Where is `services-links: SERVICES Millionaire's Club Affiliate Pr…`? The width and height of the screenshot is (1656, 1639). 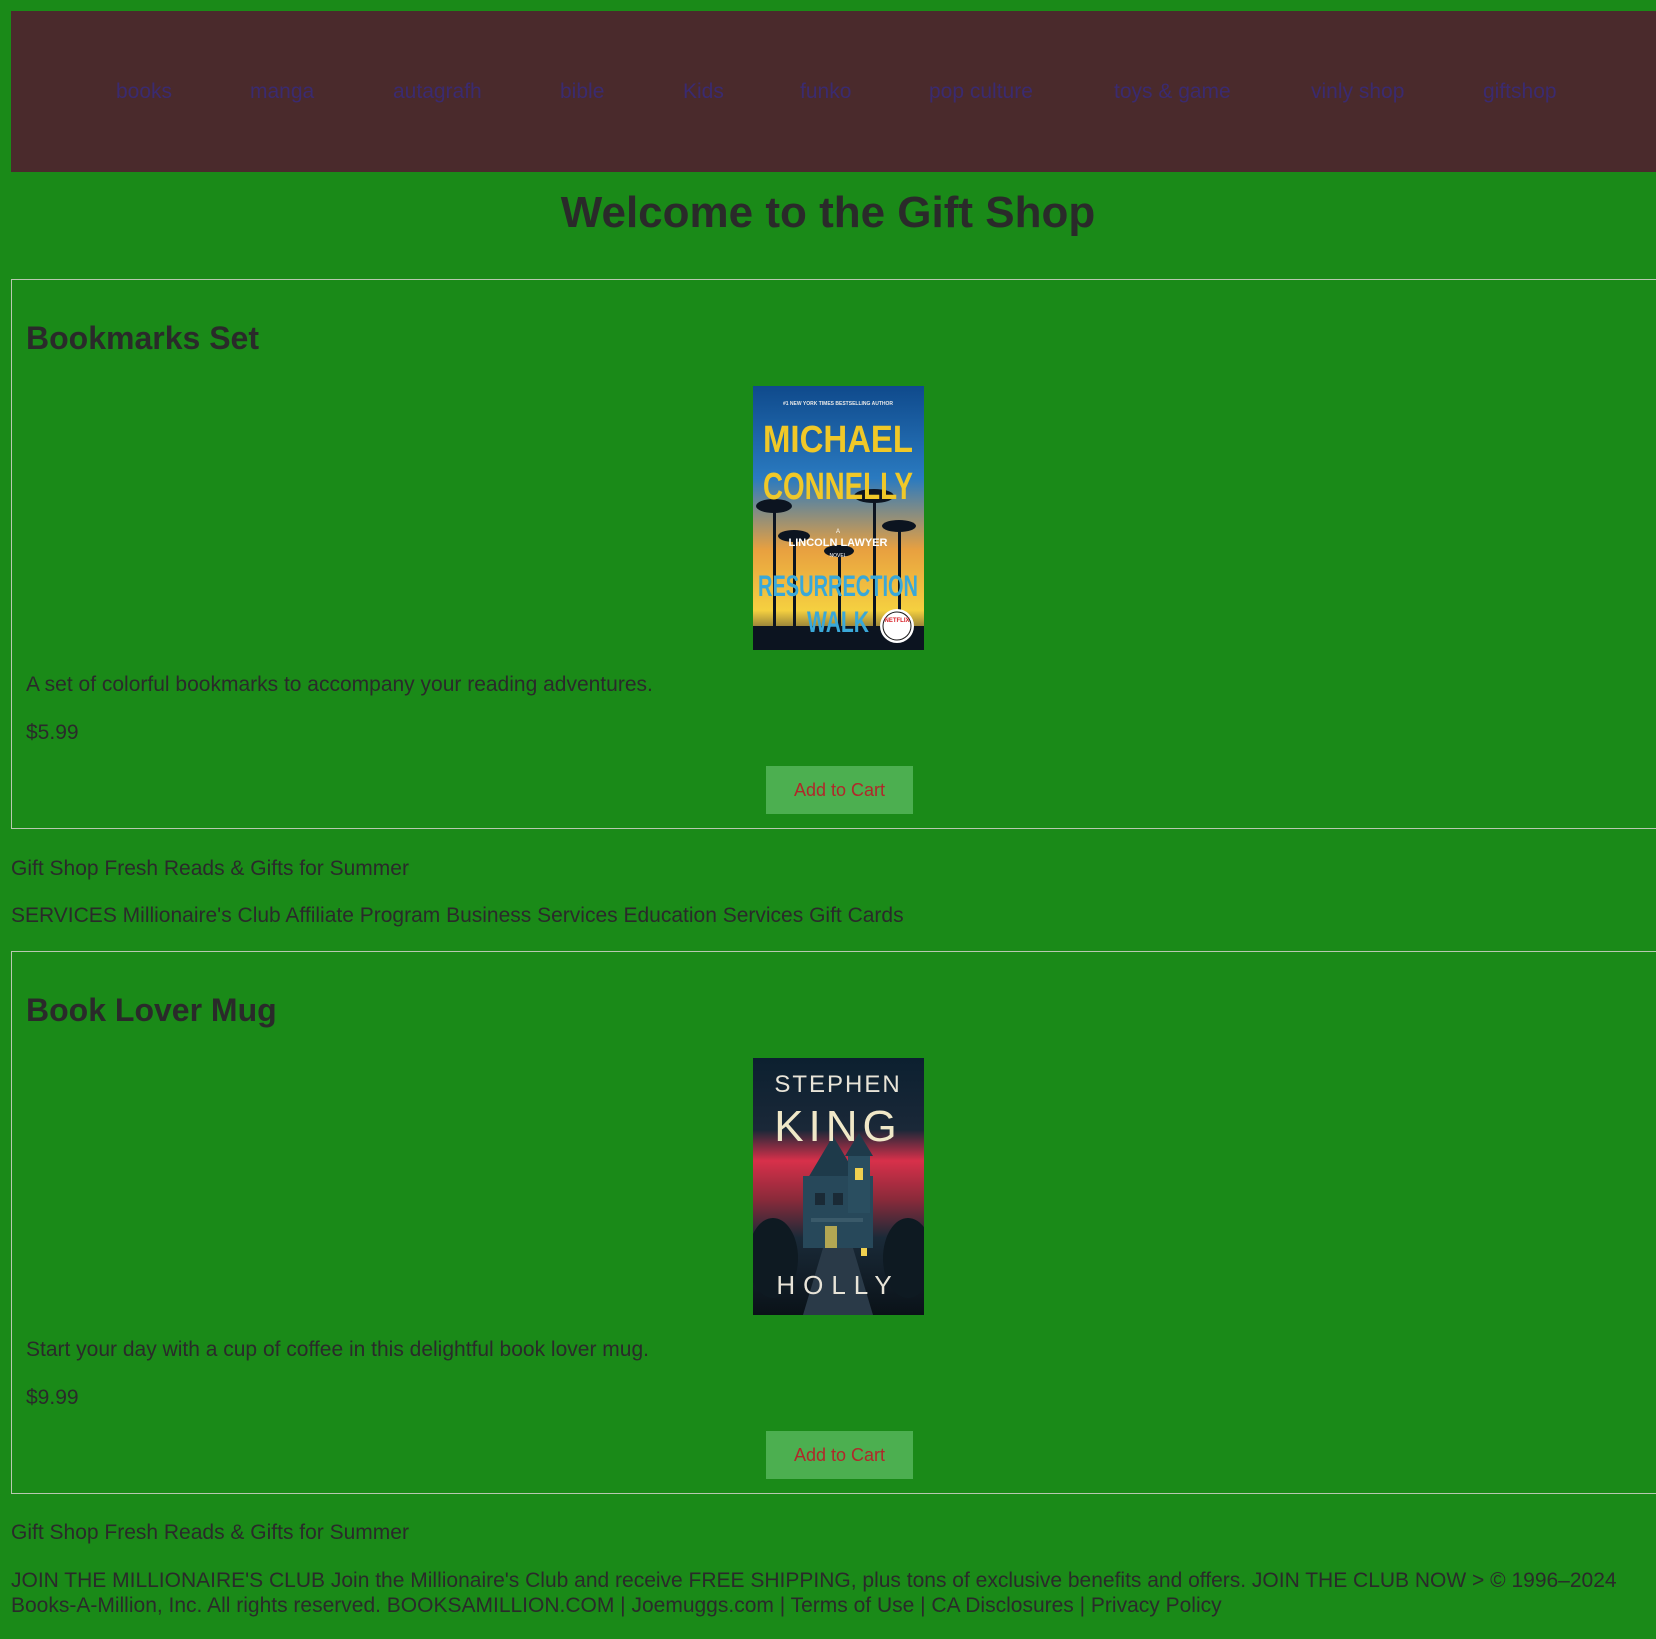
services-links: SERVICES Millionaire's Club Affiliate Pr… is located at coordinates (457, 916).